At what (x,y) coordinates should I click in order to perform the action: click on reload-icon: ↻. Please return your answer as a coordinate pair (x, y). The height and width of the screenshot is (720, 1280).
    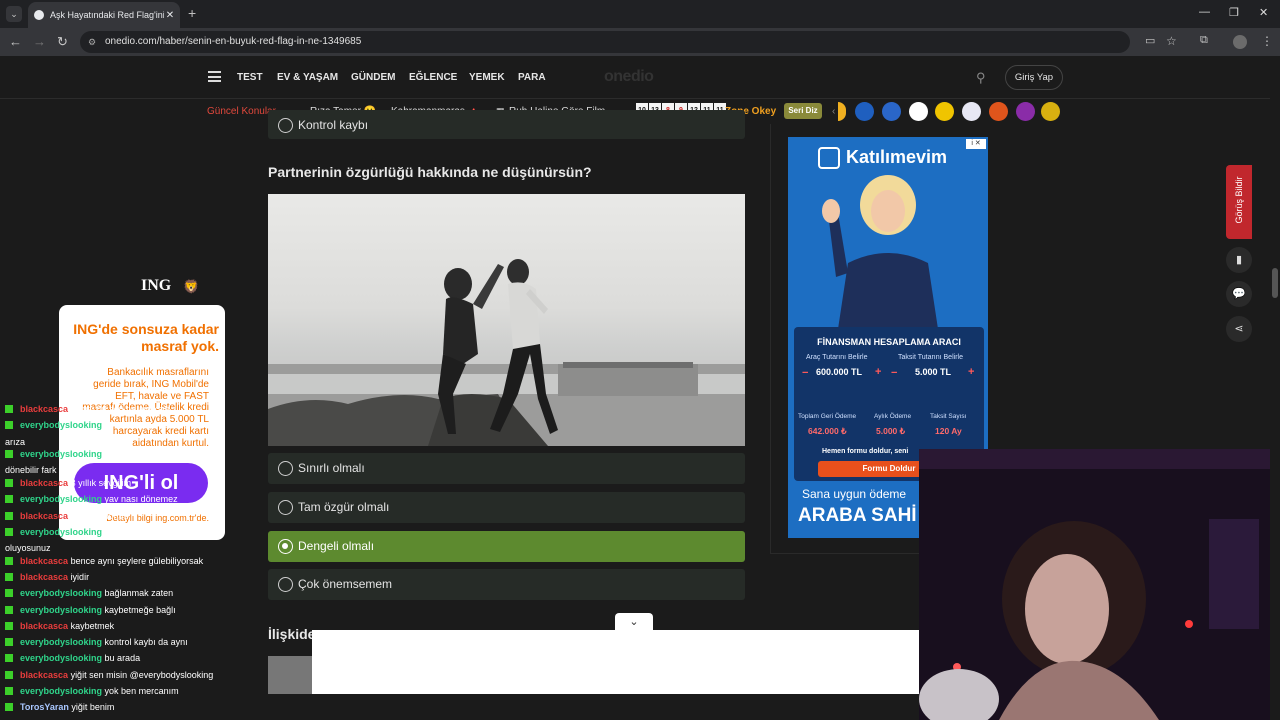
    Looking at the image, I should click on (62, 42).